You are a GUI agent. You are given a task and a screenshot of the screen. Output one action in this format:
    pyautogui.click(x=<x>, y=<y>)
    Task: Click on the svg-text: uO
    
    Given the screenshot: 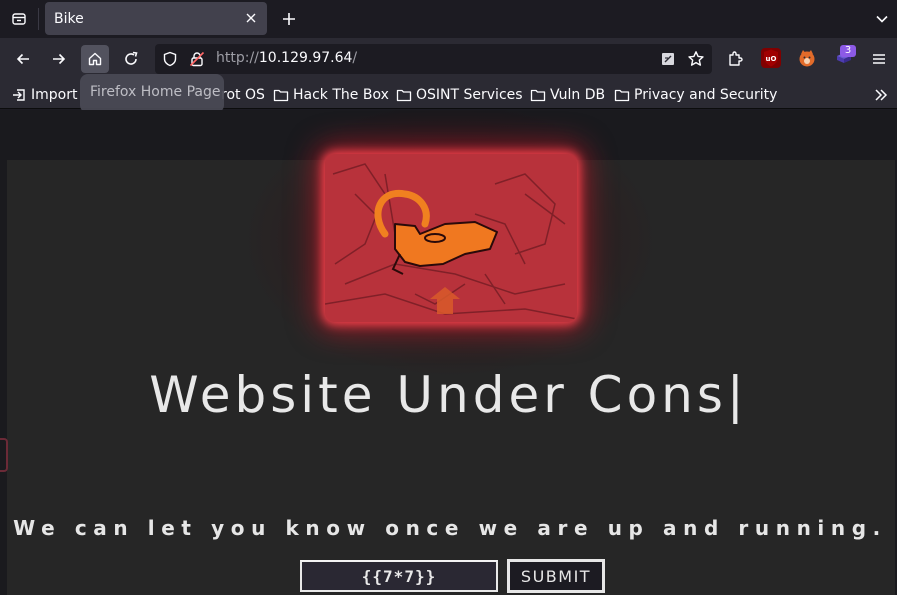 What is the action you would take?
    pyautogui.click(x=771, y=59)
    